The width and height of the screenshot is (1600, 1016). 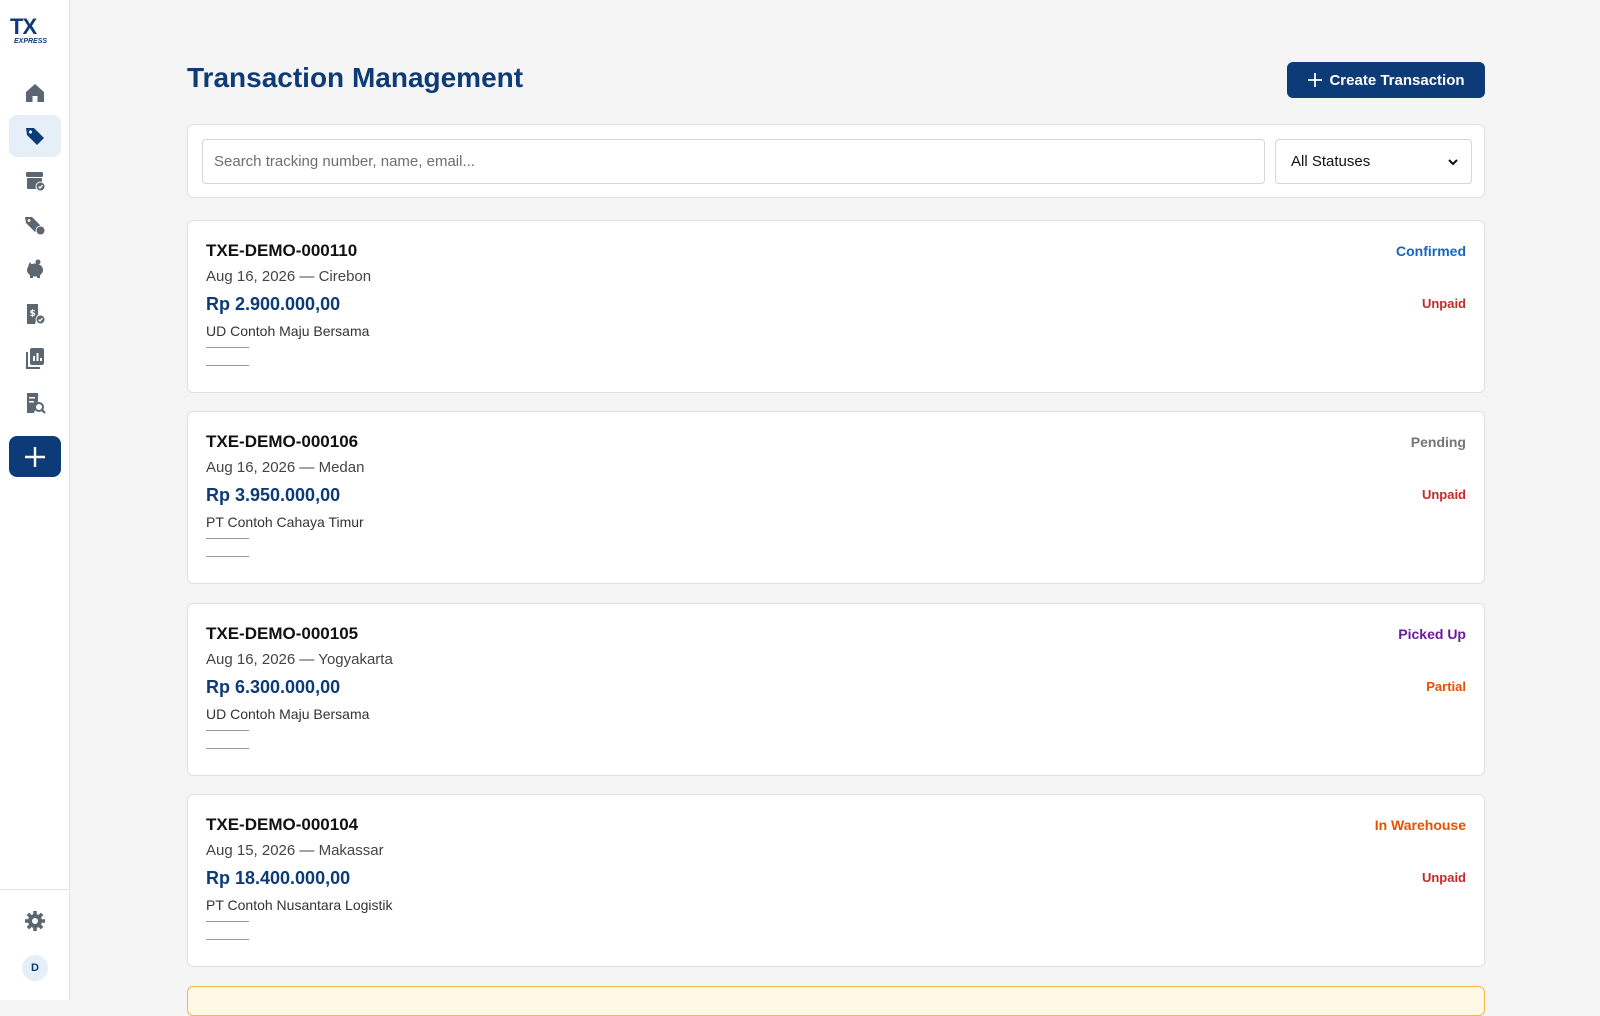 I want to click on warehouse-check-icon, so click(x=36, y=182).